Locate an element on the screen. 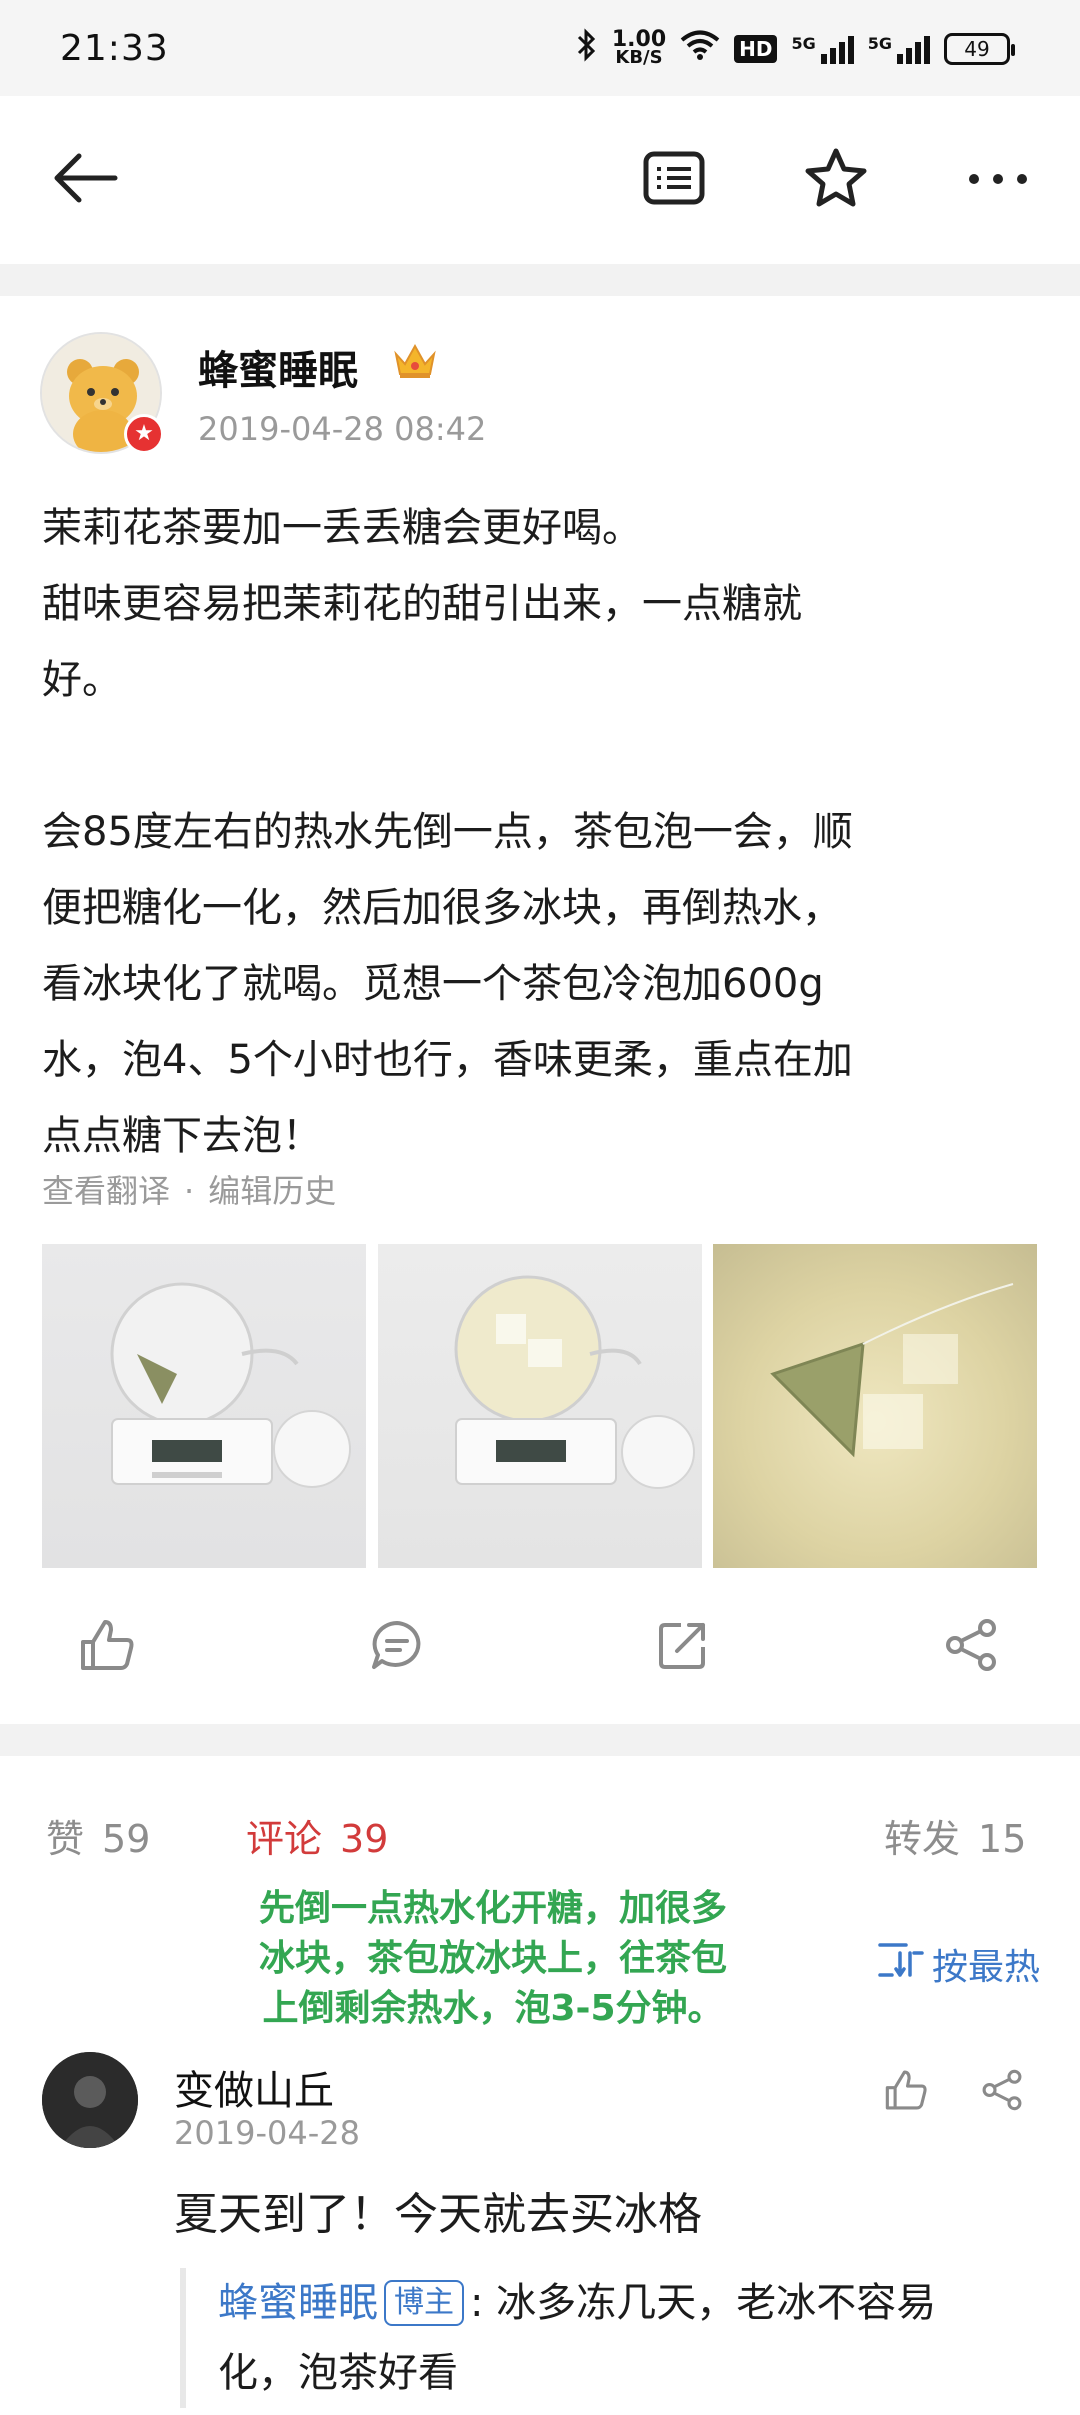 Image resolution: width=1080 pixels, height=2415 pixels. verified-badge-icon: ★ is located at coordinates (144, 434).